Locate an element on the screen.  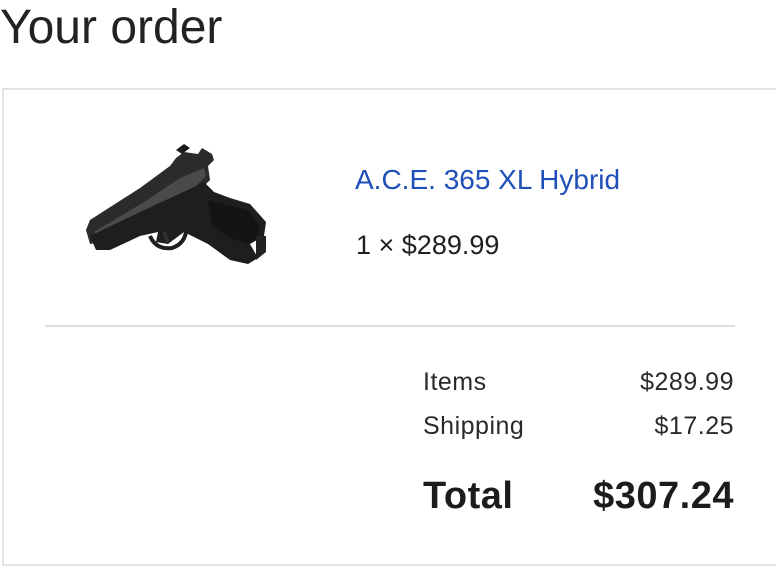
items-label: Items is located at coordinates (455, 382).